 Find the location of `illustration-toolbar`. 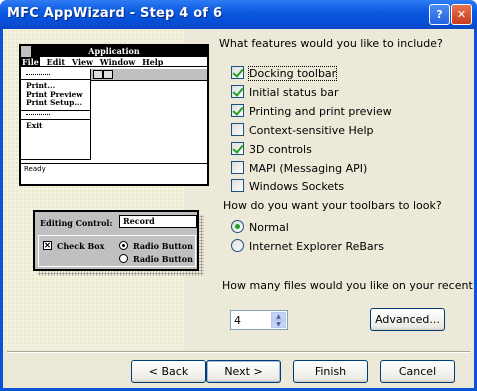

illustration-toolbar is located at coordinates (149, 75).